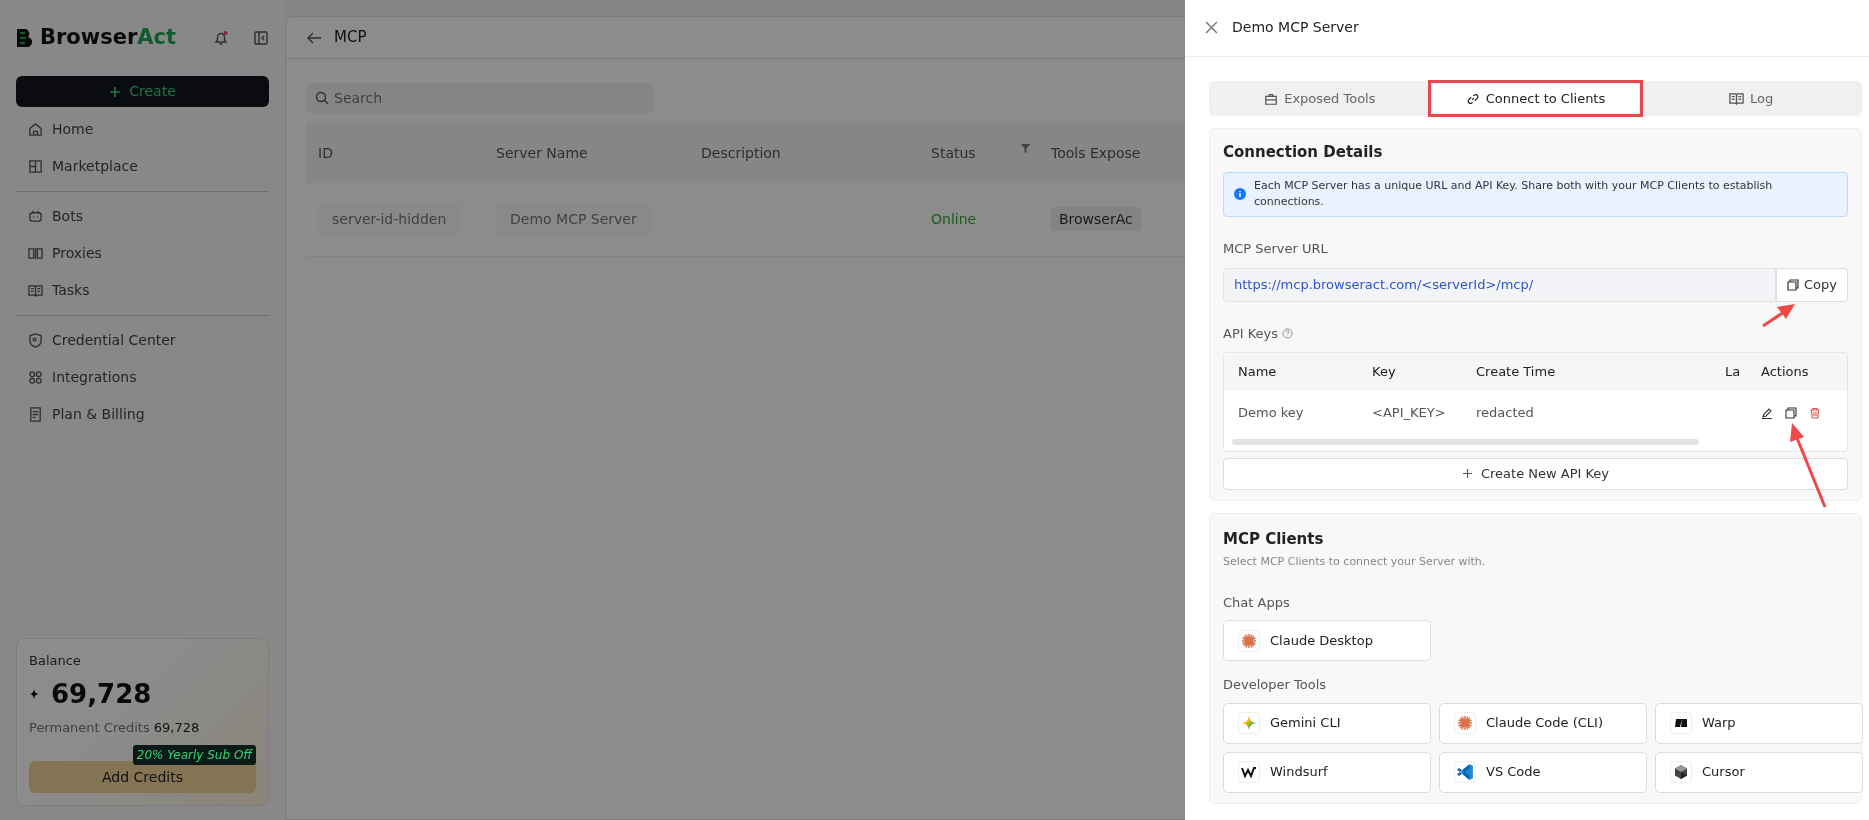 The width and height of the screenshot is (1869, 820). Describe the element at coordinates (1276, 248) in the screenshot. I see `field-label: MCP Server URL` at that location.